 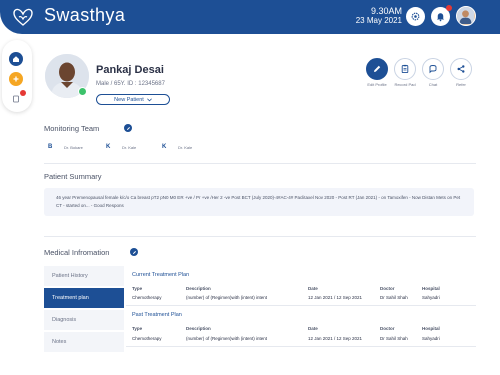 I want to click on patient-meta: Male / 65Y. ID : 12345687, so click(x=130, y=84).